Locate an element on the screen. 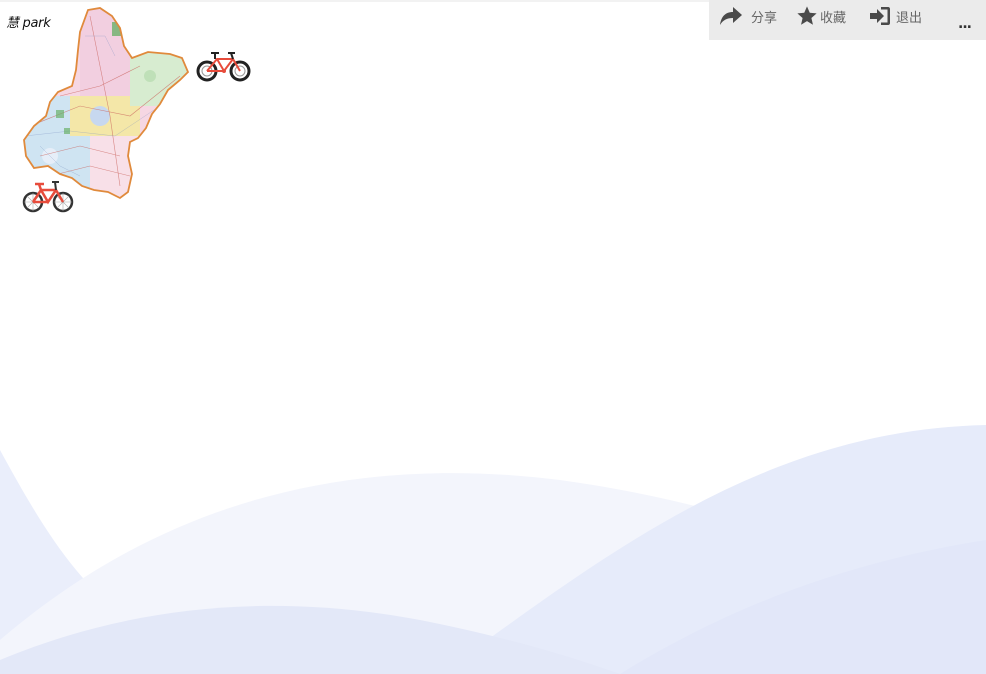 The height and width of the screenshot is (674, 986). logout-label: 退出 is located at coordinates (909, 18).